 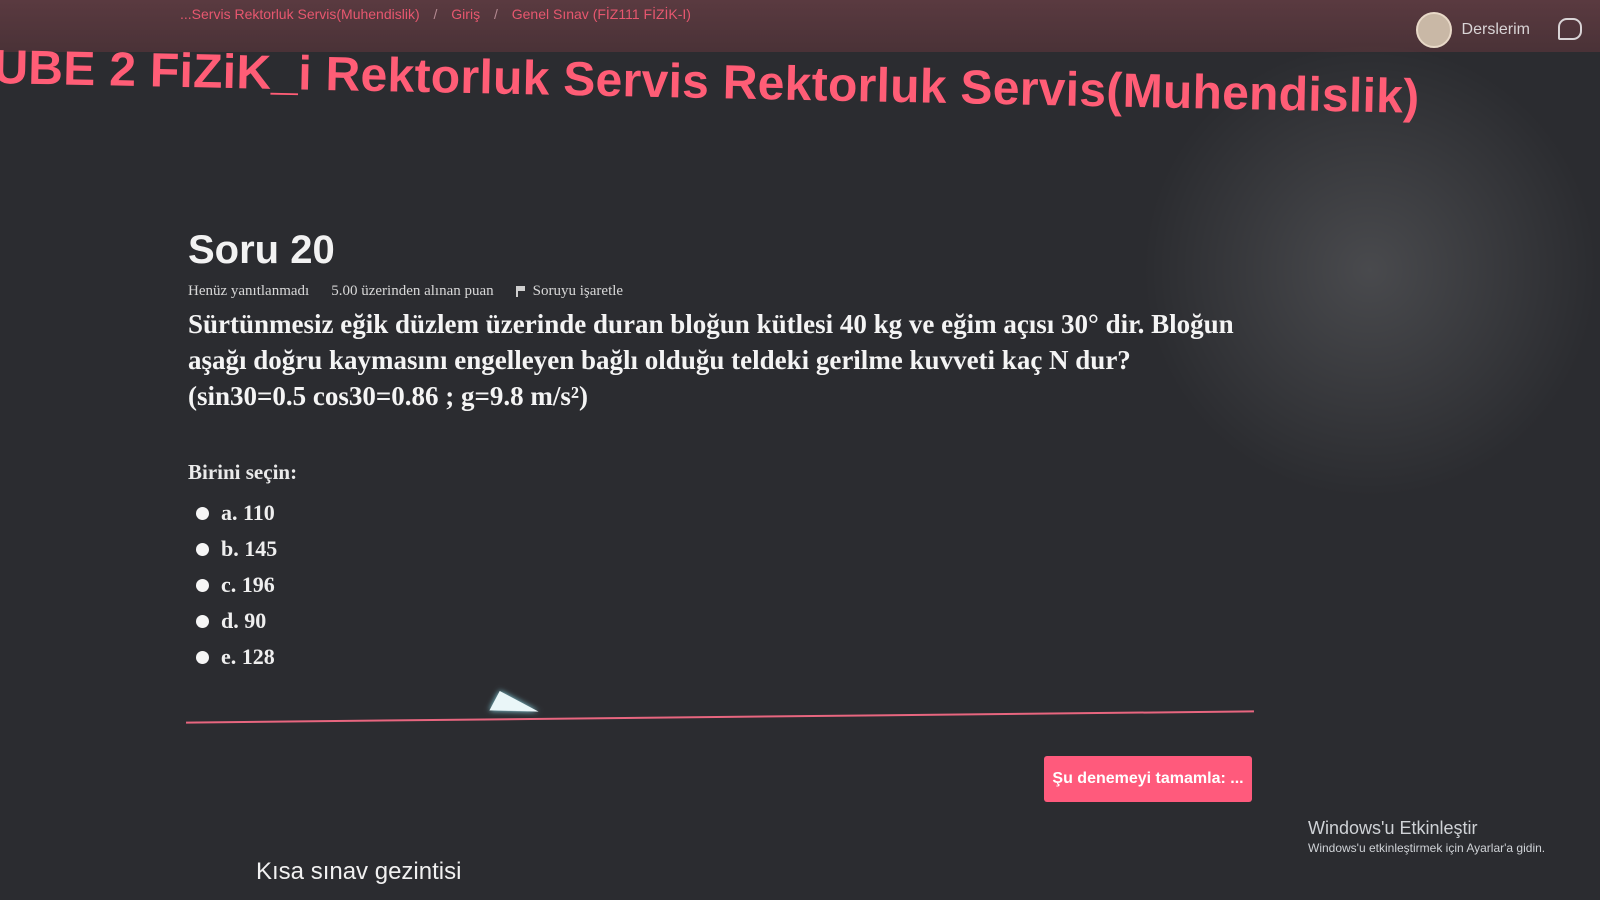 What do you see at coordinates (1496, 30) in the screenshot?
I see `user-menu-label: Derslerim` at bounding box center [1496, 30].